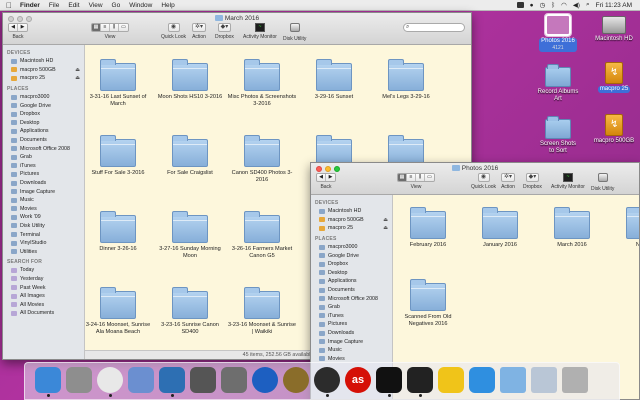 This screenshot has height=400, width=640. Describe the element at coordinates (43, 296) in the screenshot. I see `sidebar-item-all-images: All Images` at that location.